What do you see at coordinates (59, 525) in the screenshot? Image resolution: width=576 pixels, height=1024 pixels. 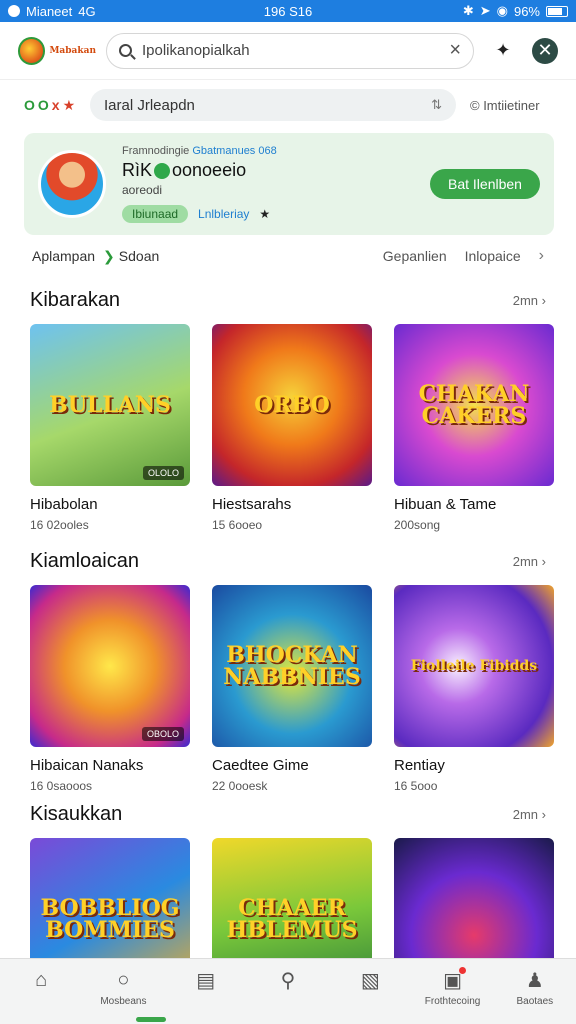 I see `game-count: 16 02ooles` at bounding box center [59, 525].